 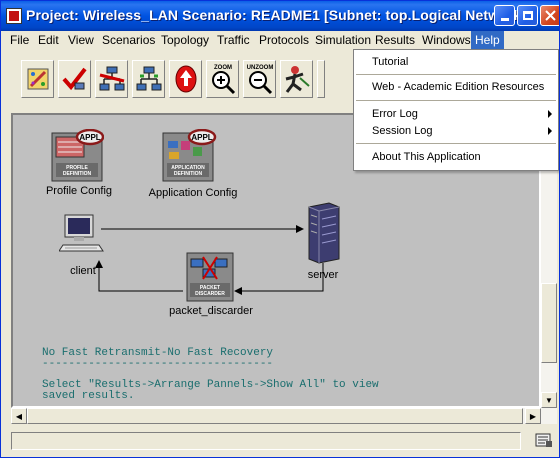 I want to click on profile-config-node: PROFILE DEFINITION APPL, so click(x=77, y=155).